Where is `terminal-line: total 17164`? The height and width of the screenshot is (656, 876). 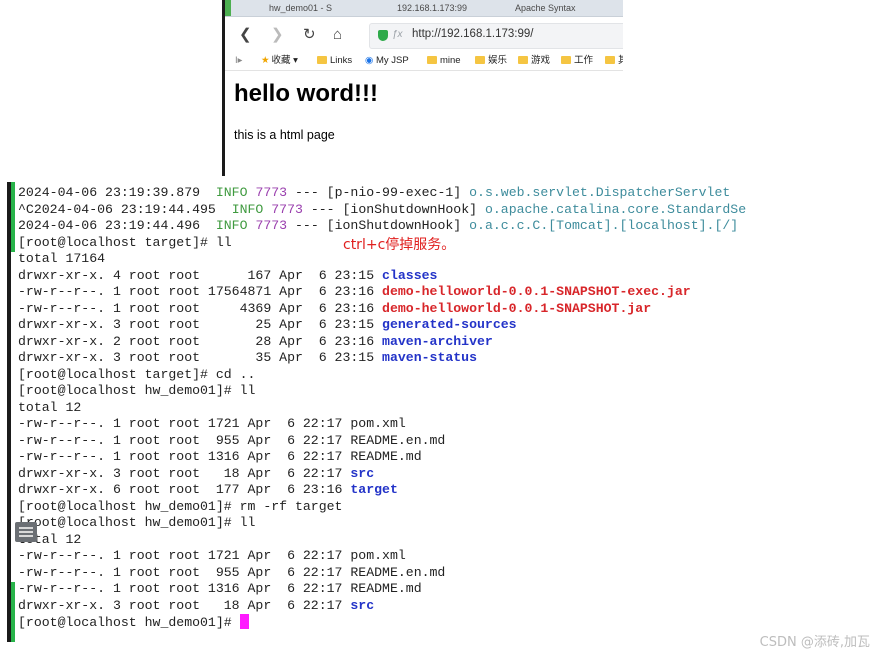
terminal-line: total 17164 is located at coordinates (61, 259).